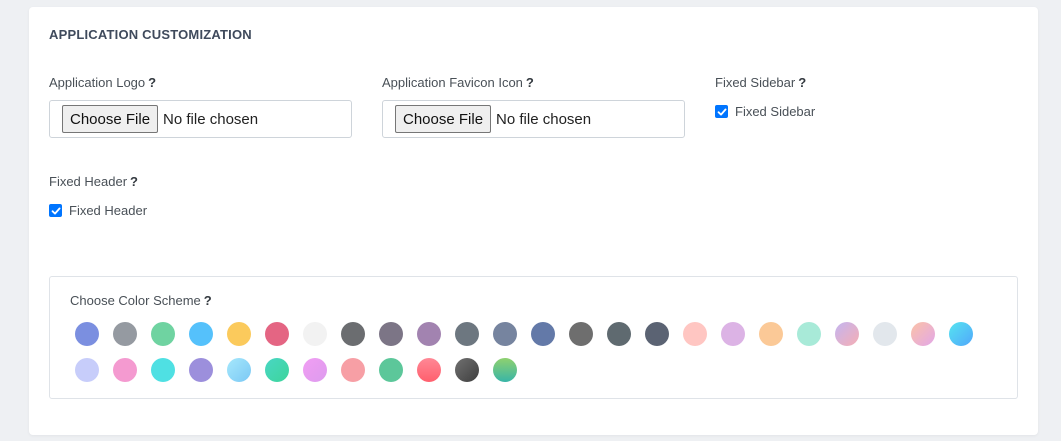 The image size is (1061, 441). I want to click on fixed-header-help-icon: ?, so click(134, 181).